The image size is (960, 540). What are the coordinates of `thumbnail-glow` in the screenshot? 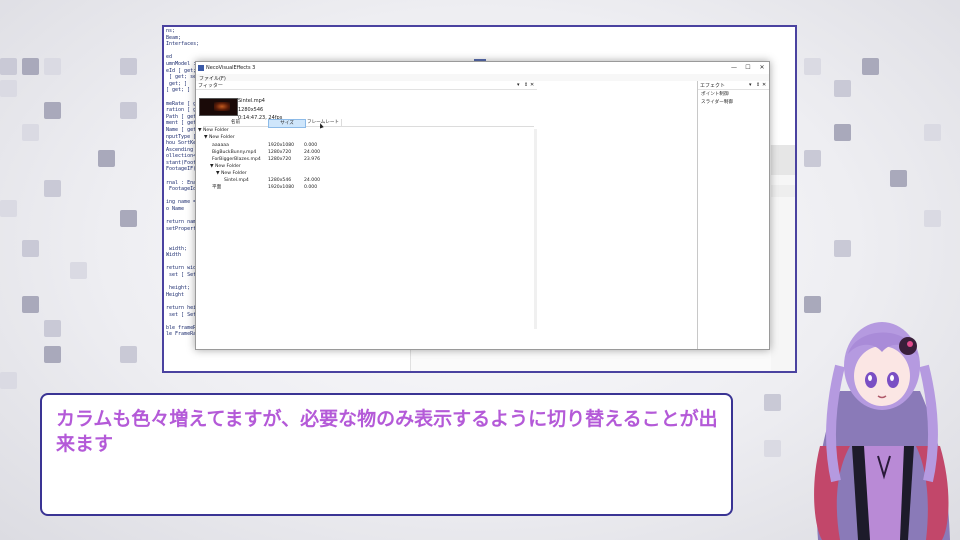 It's located at (222, 106).